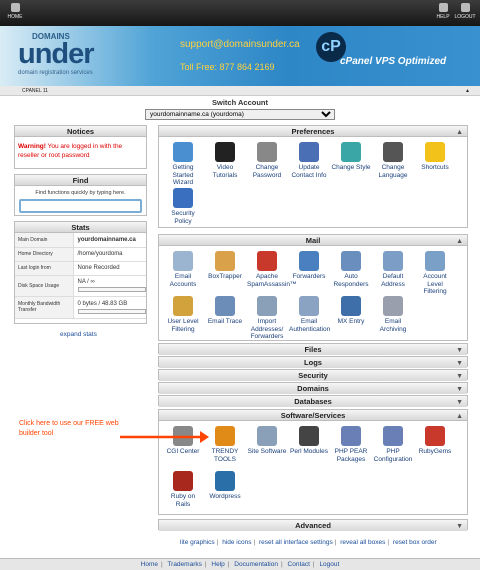 The height and width of the screenshot is (570, 480). I want to click on trace-icon, so click(225, 306).